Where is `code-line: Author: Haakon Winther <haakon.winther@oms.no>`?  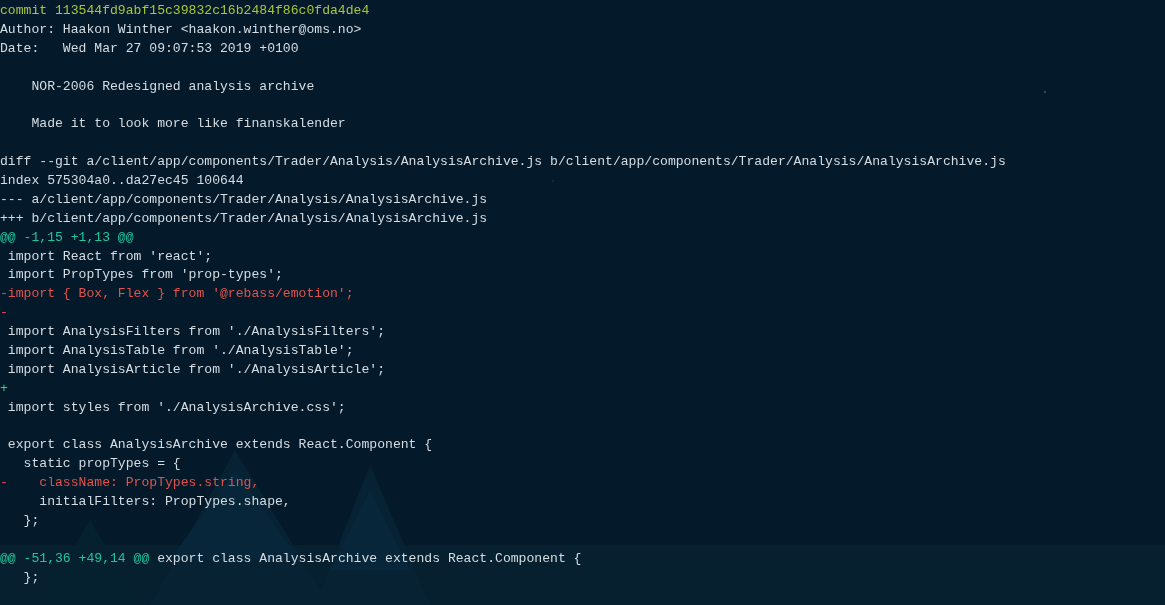
code-line: Author: Haakon Winther <haakon.winther@oms.no> is located at coordinates (181, 29).